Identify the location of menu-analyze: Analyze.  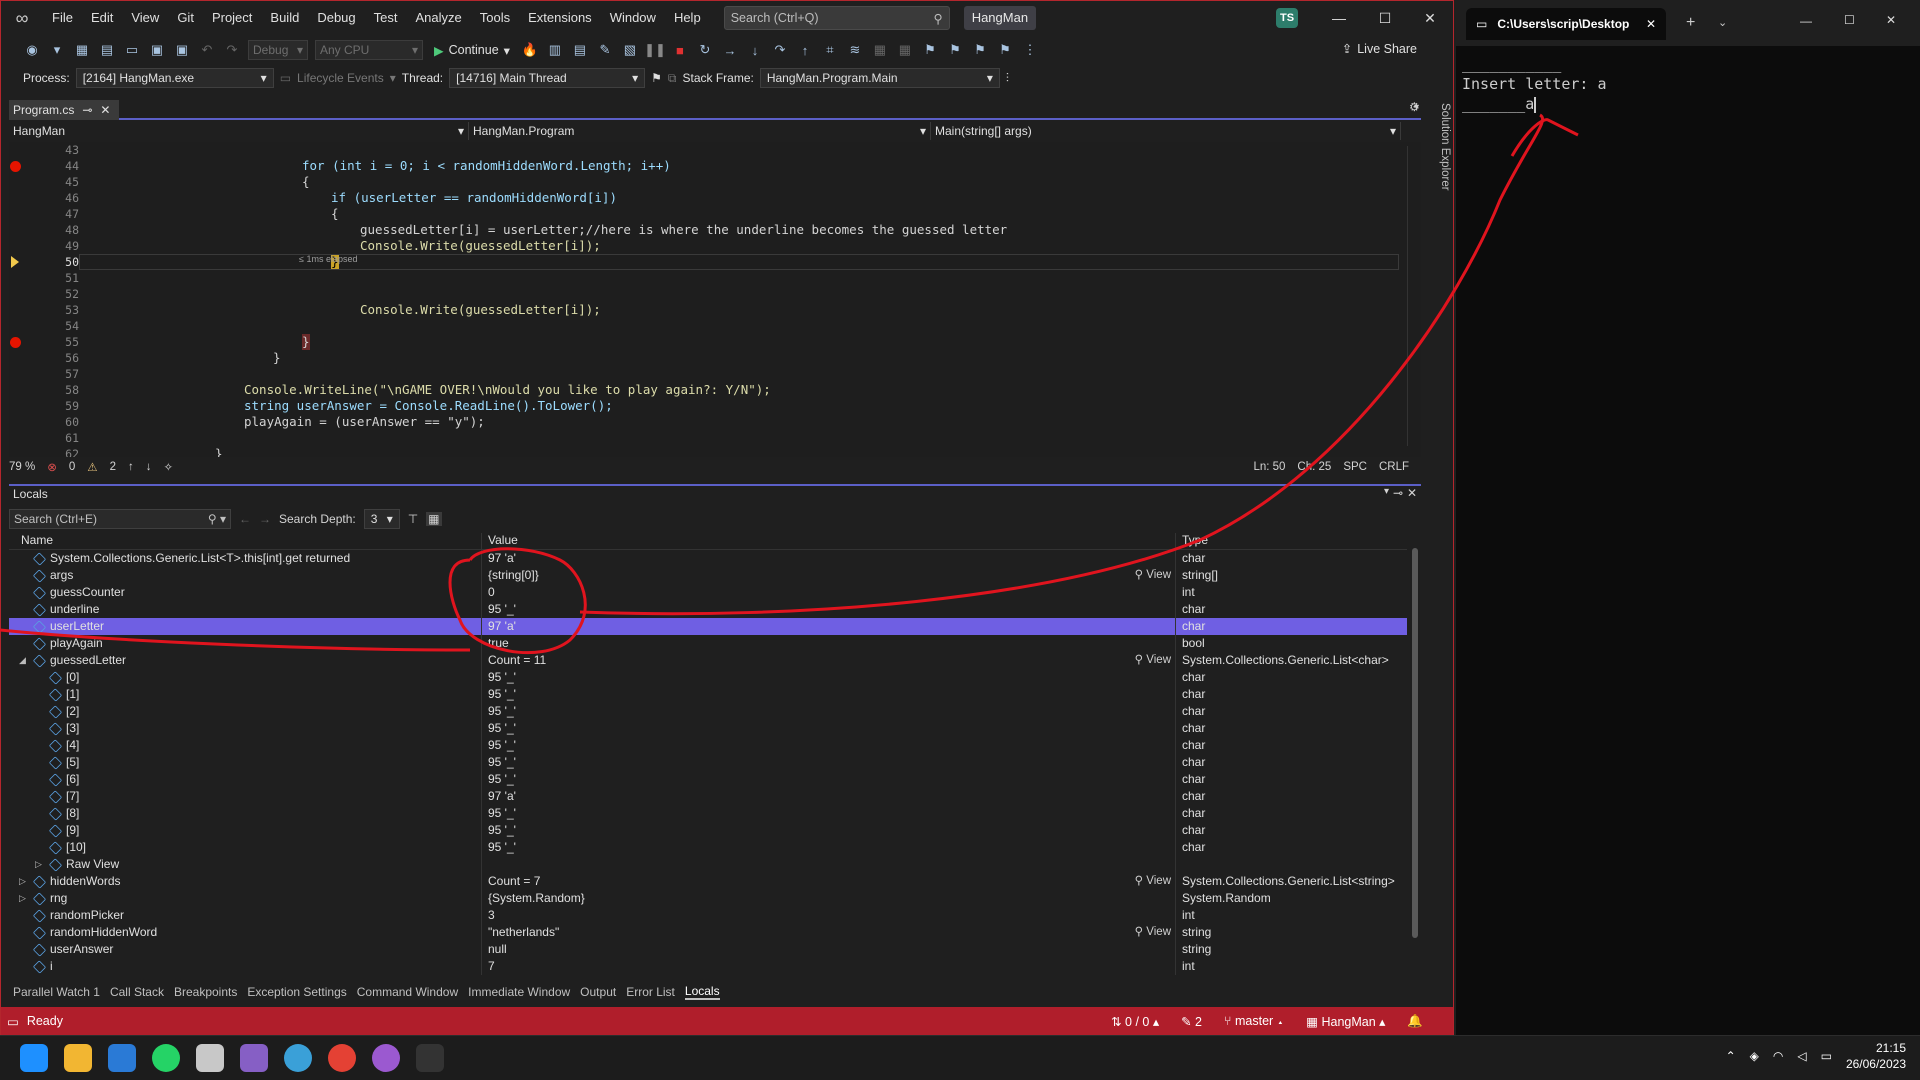
(438, 18).